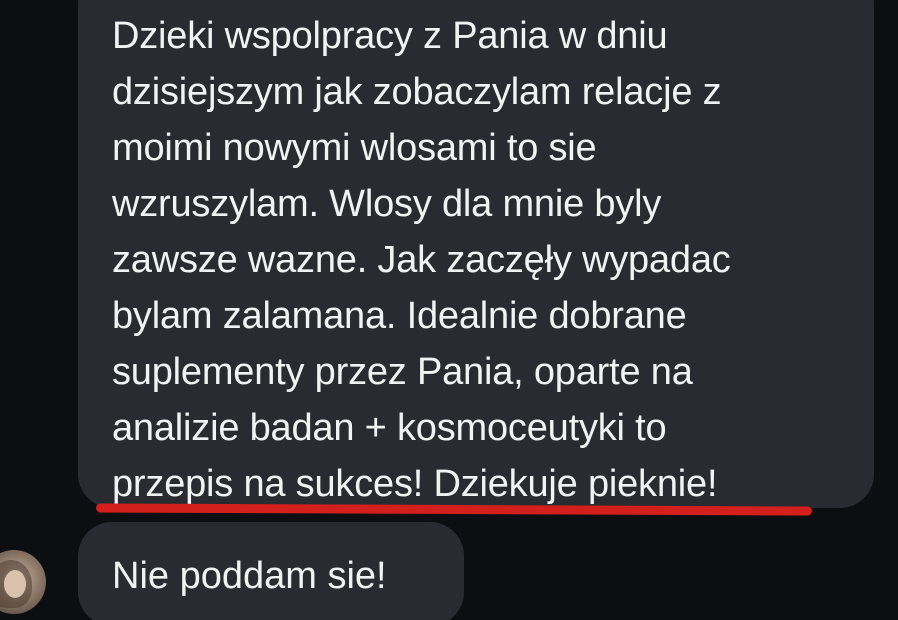 The image size is (898, 620). I want to click on avatar, so click(23, 582).